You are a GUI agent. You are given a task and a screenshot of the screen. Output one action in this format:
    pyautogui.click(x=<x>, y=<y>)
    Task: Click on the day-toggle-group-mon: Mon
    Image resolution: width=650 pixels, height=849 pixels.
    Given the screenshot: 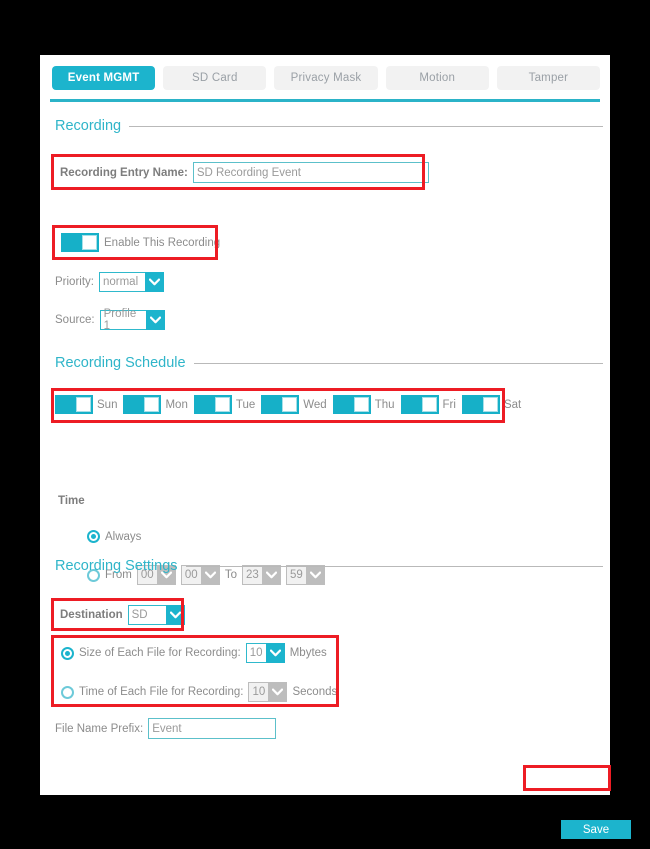 What is the action you would take?
    pyautogui.click(x=155, y=404)
    